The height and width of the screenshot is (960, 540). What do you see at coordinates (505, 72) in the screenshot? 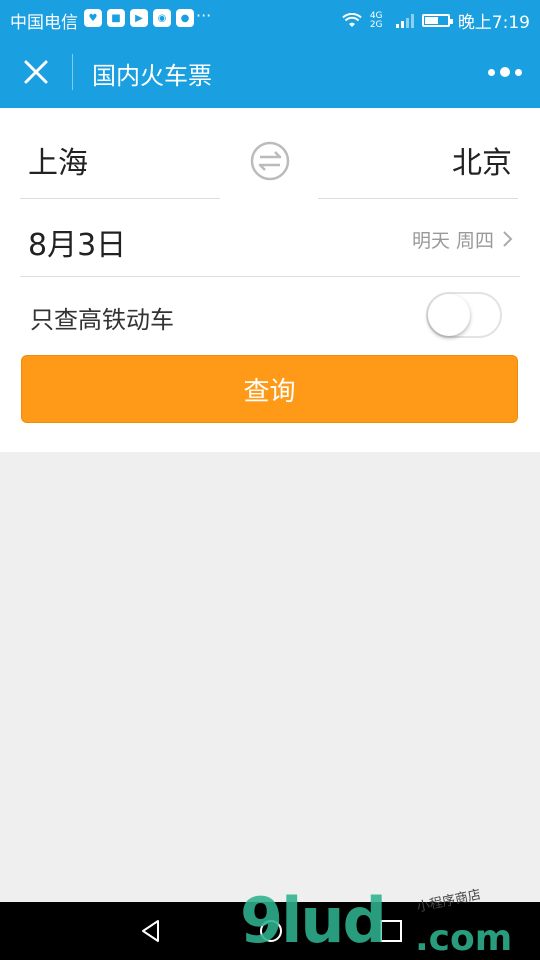
I see `more-dots-icon` at bounding box center [505, 72].